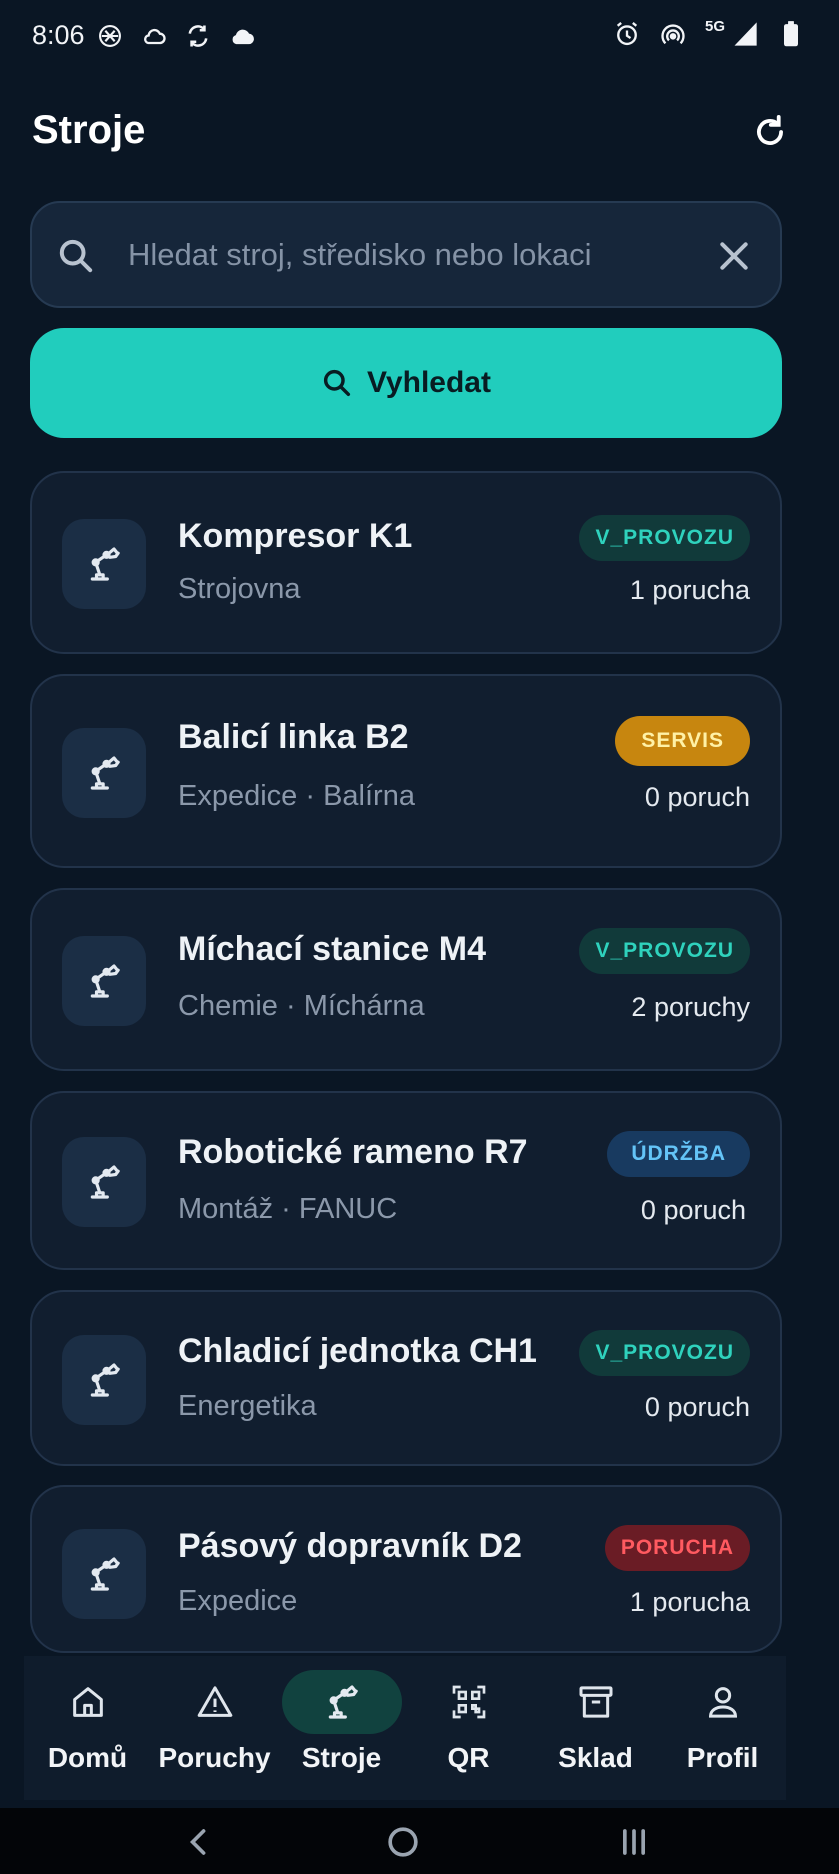 The image size is (839, 1874). Describe the element at coordinates (627, 34) in the screenshot. I see `alarm-icon` at that location.